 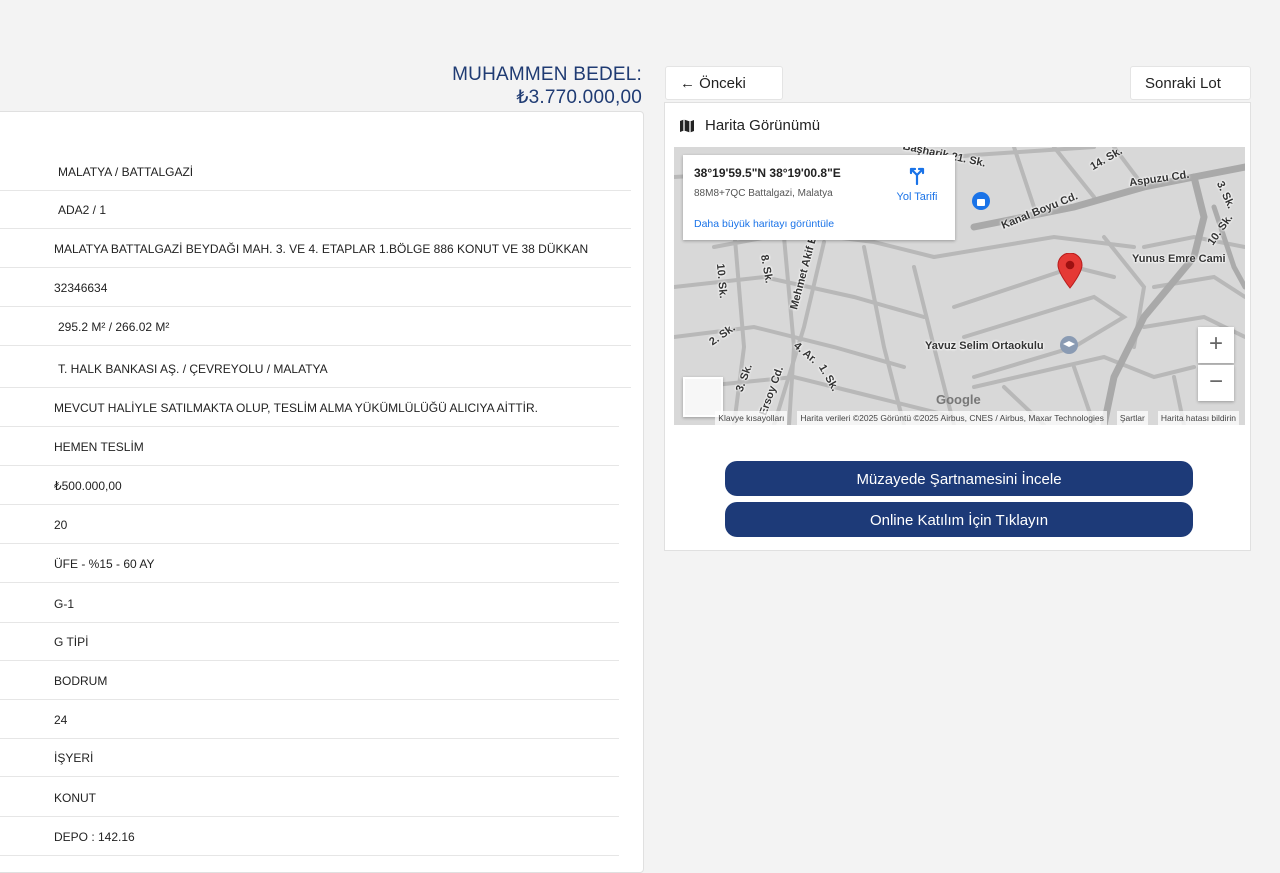 I want to click on detail-row: DEPO : 142.16, so click(x=309, y=837).